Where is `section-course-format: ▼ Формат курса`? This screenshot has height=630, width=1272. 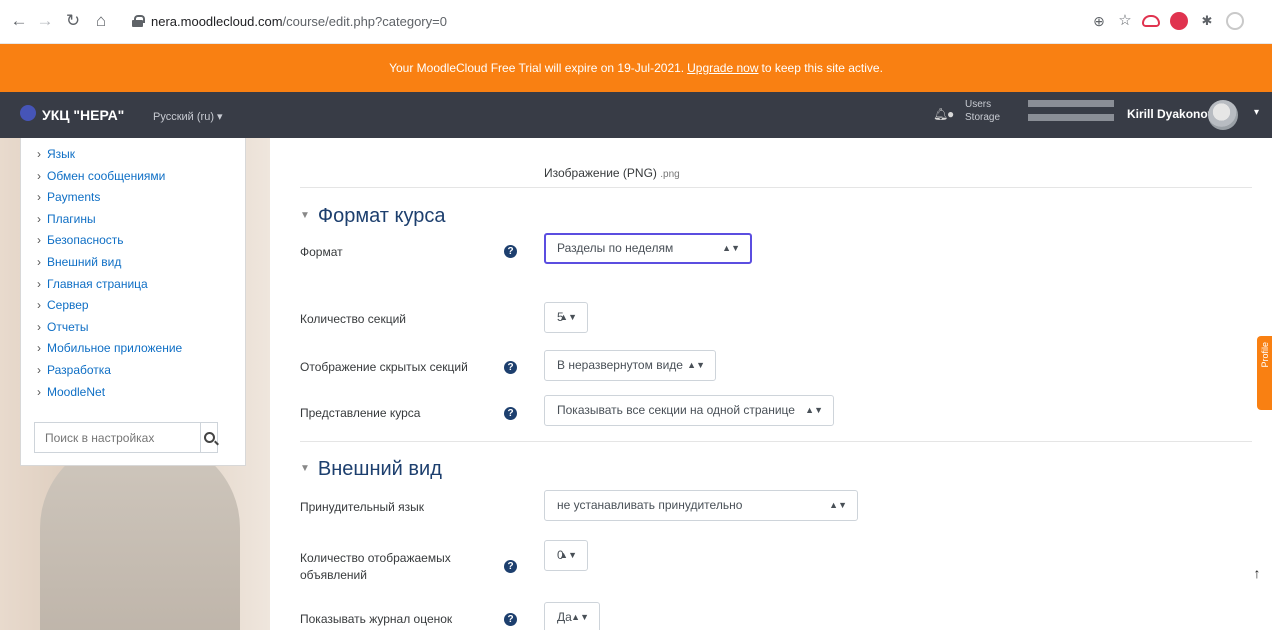
section-course-format: ▼ Формат курса is located at coordinates (373, 216).